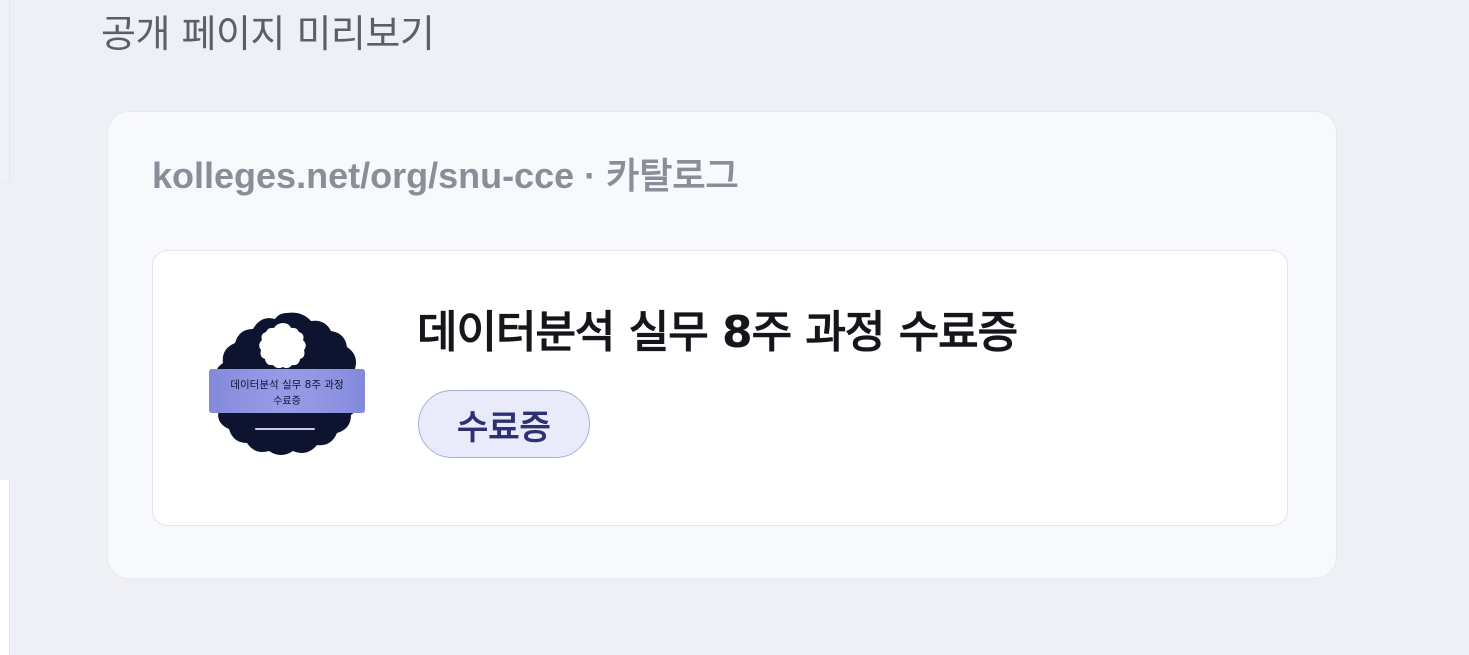 This screenshot has height=655, width=1469. I want to click on badge-svg: 데이터분석 실무 8주 과정 수료증, so click(287, 383).